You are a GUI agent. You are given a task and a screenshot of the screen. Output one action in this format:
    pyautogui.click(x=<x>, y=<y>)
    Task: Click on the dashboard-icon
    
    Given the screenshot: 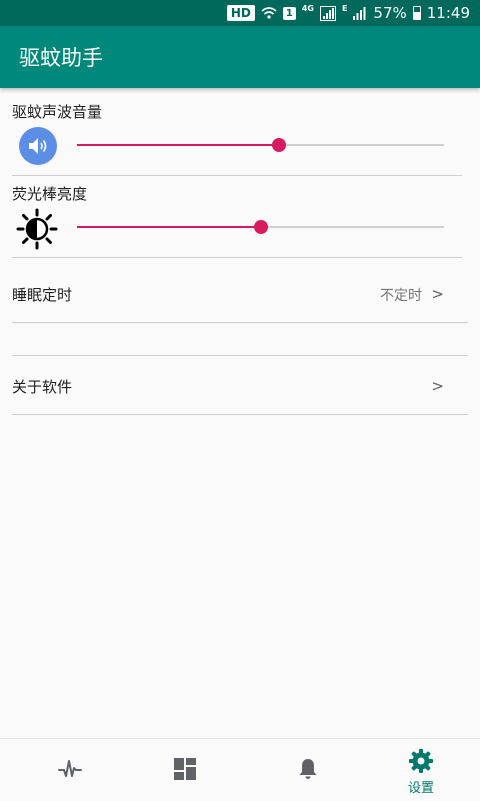 What is the action you would take?
    pyautogui.click(x=185, y=769)
    